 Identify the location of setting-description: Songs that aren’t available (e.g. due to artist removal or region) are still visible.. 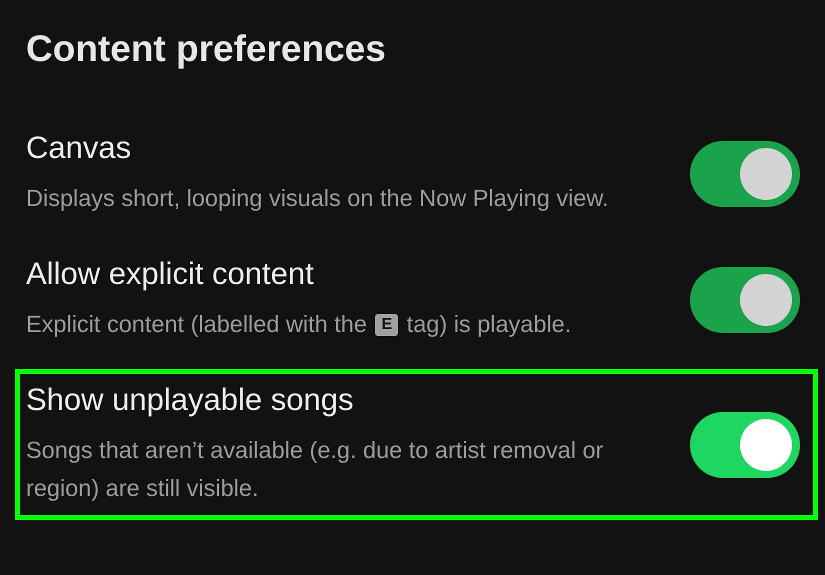
(315, 469).